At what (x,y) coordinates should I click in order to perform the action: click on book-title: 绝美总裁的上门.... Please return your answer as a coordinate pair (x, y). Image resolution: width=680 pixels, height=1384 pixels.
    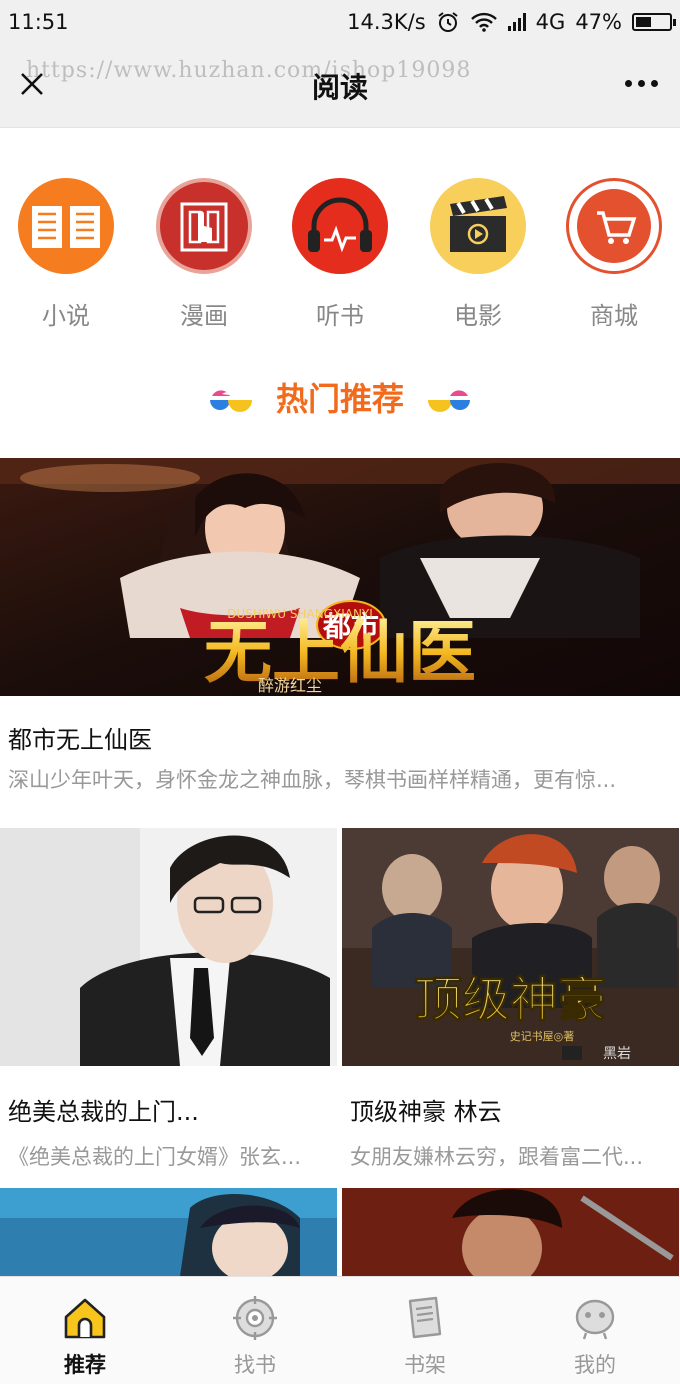
    Looking at the image, I should click on (168, 1109).